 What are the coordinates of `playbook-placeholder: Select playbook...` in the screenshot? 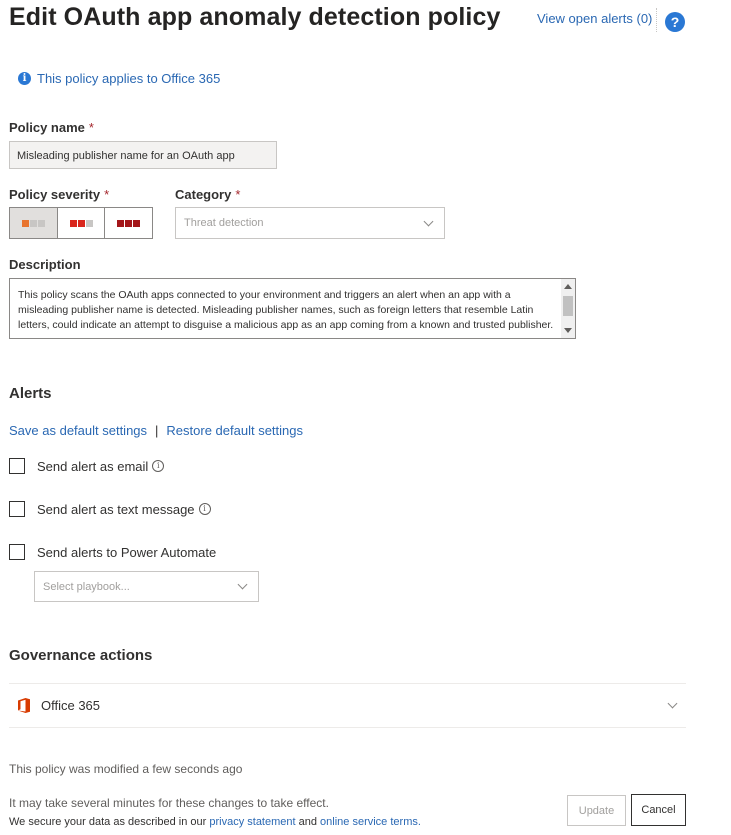 It's located at (86, 586).